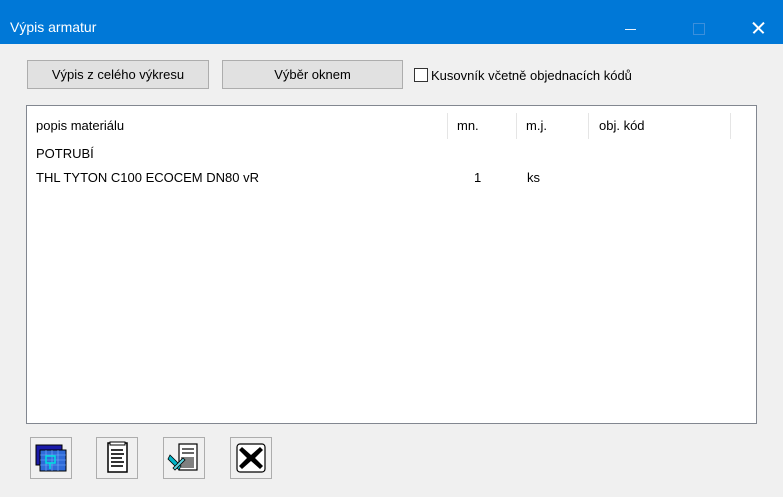 The height and width of the screenshot is (497, 783). I want to click on column-header-unit: m.j., so click(536, 125).